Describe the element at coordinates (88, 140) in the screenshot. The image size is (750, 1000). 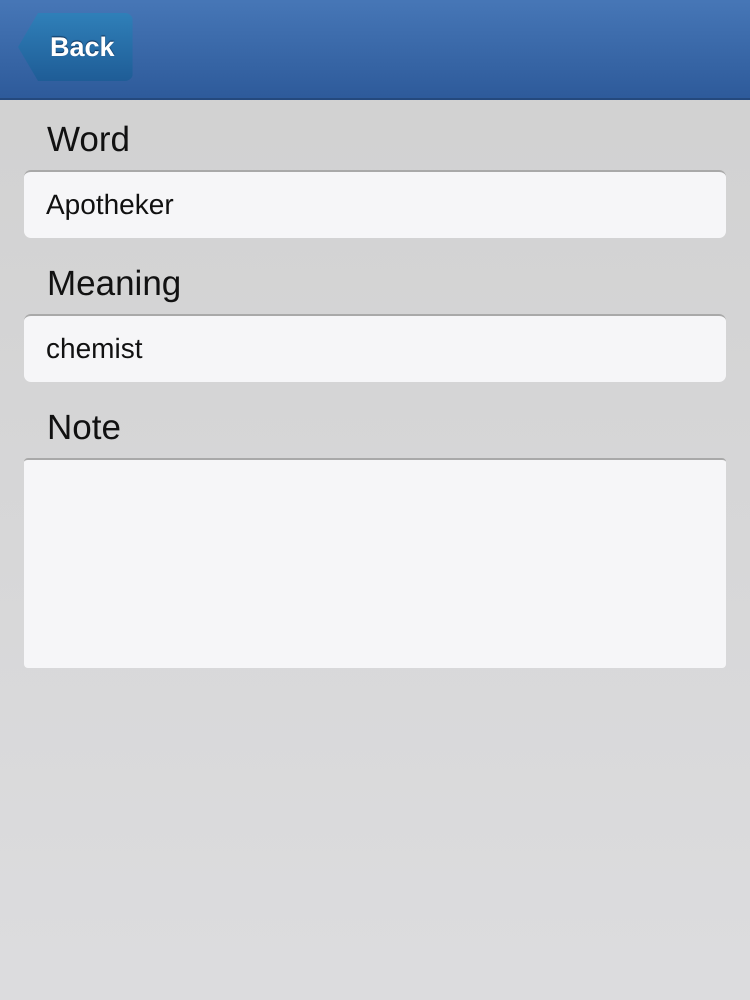
I see `field-label: Word` at that location.